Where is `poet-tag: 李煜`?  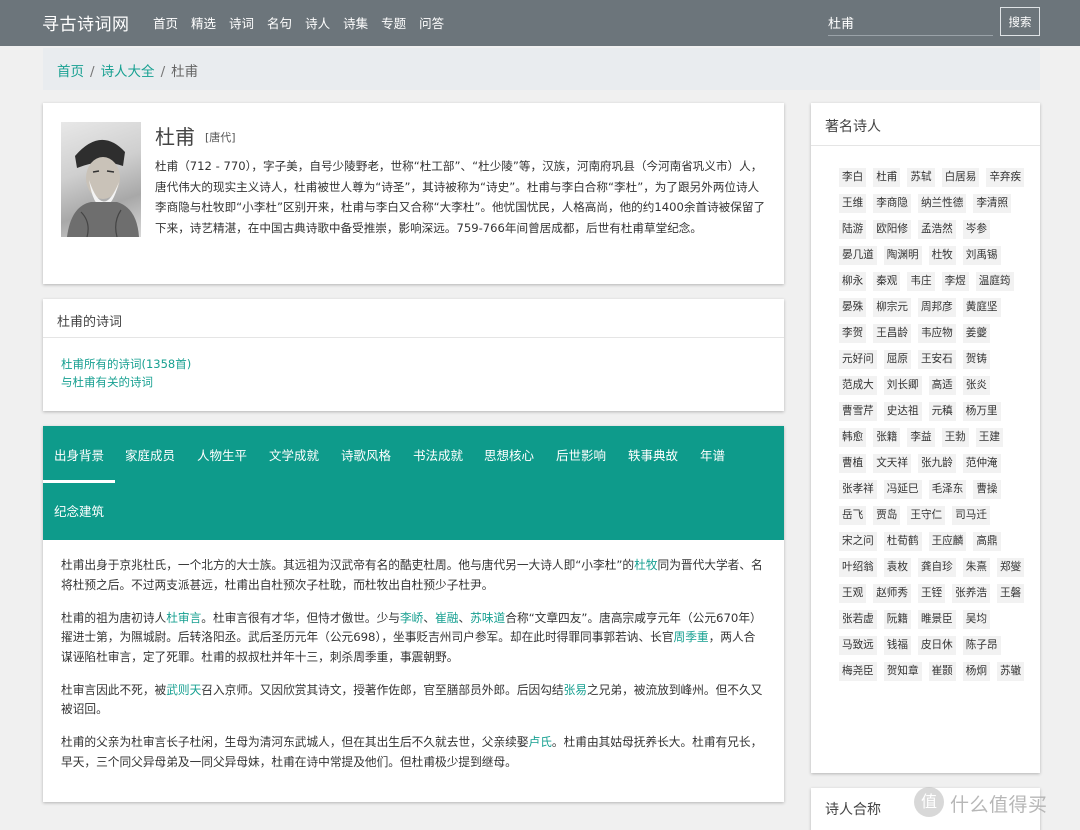
poet-tag: 李煜 is located at coordinates (955, 281).